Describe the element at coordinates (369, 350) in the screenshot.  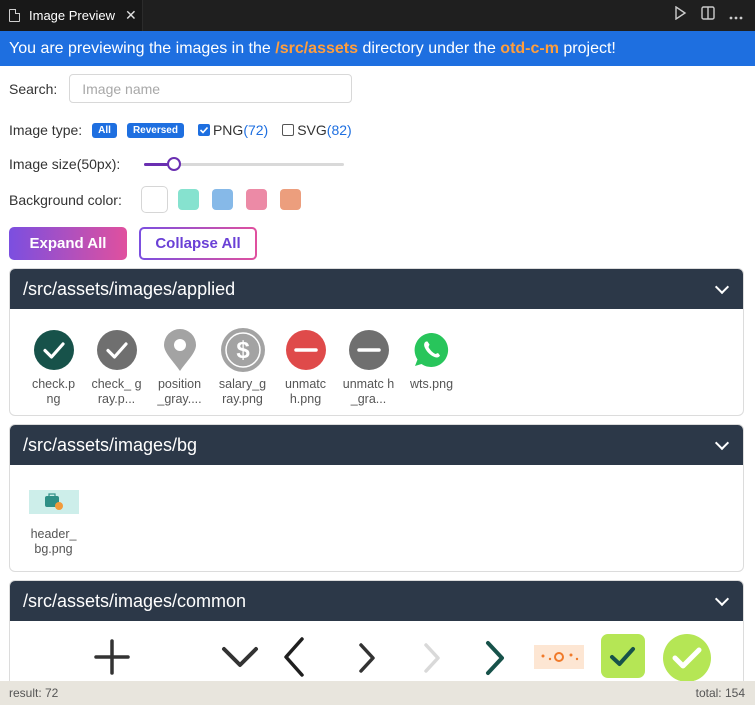
I see `minus-gray-circle-icon` at that location.